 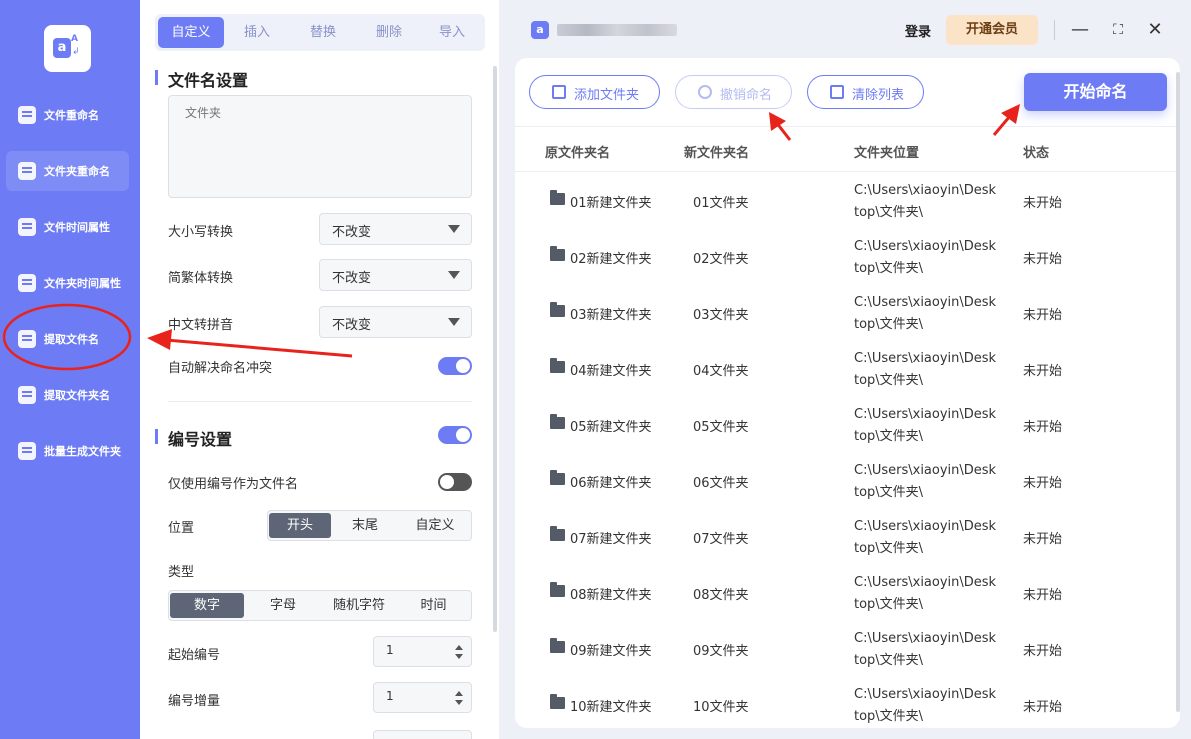 I want to click on folder-plus-icon, so click(x=27, y=451).